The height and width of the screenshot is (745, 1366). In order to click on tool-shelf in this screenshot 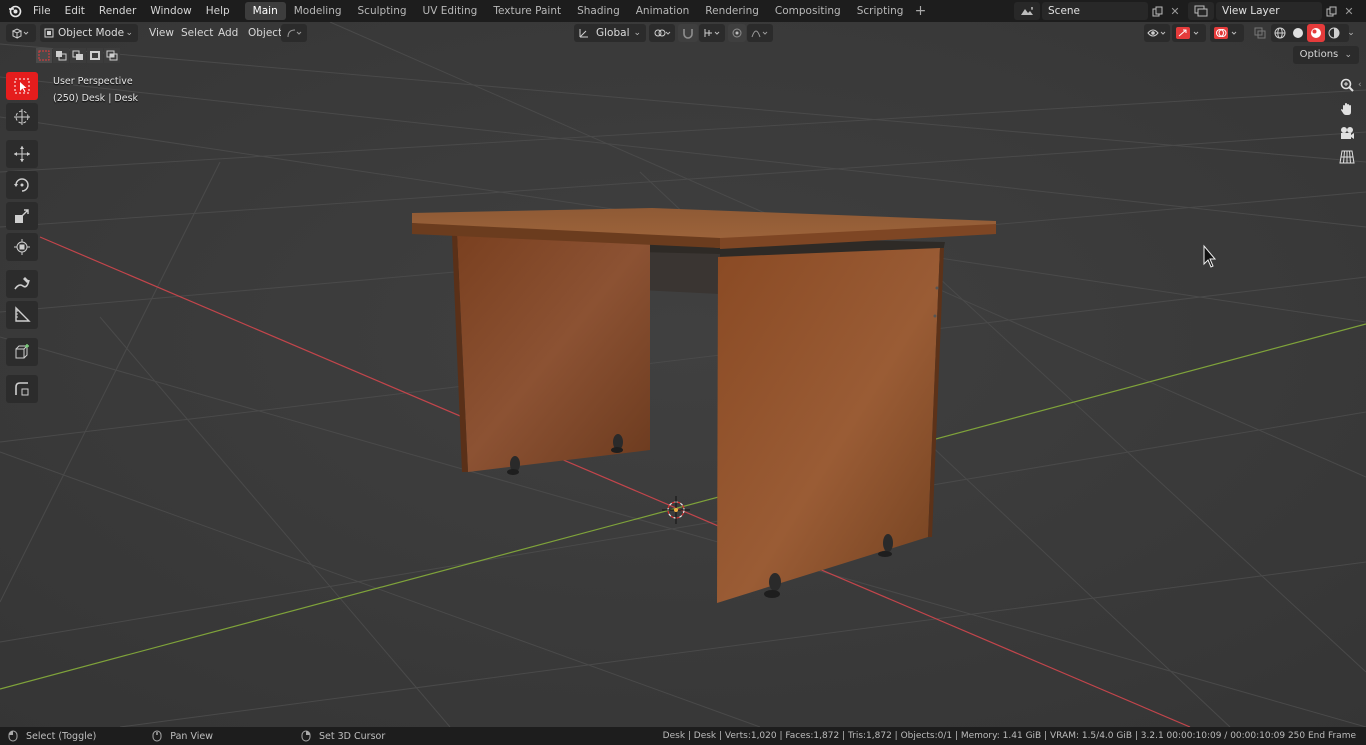, I will do `click(22, 239)`.